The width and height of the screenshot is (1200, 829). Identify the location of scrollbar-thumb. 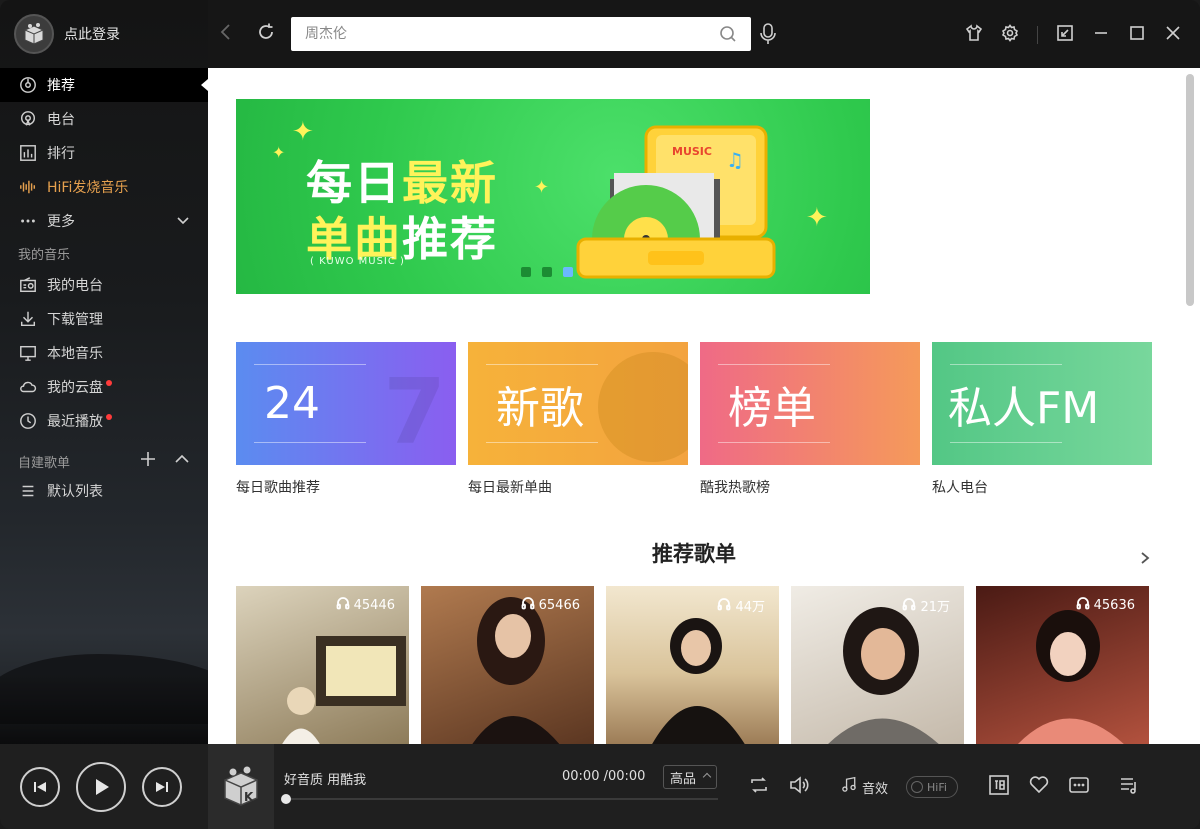
(1190, 190).